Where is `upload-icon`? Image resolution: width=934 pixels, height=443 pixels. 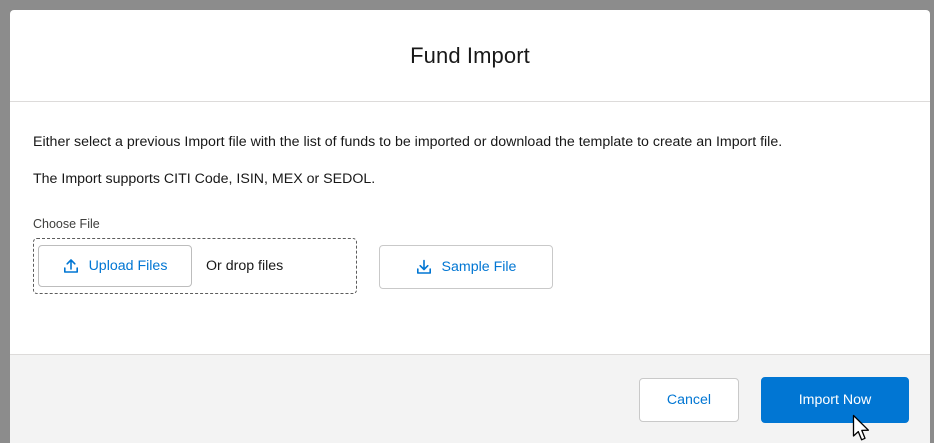
upload-icon is located at coordinates (70, 266).